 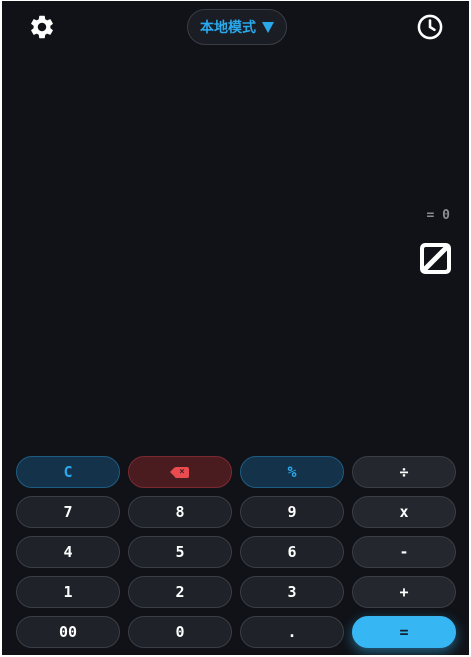 I want to click on key-6: 6, so click(x=292, y=552).